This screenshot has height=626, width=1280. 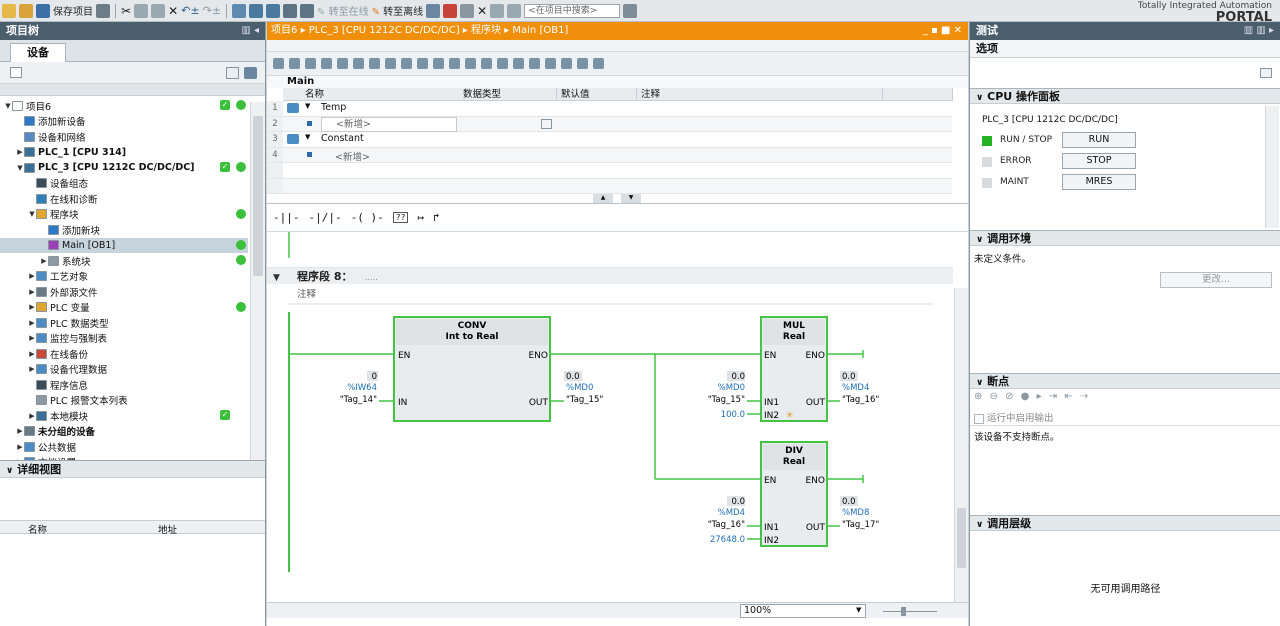 What do you see at coordinates (124, 447) in the screenshot?
I see `tree-item: ▶ 公共数据` at bounding box center [124, 447].